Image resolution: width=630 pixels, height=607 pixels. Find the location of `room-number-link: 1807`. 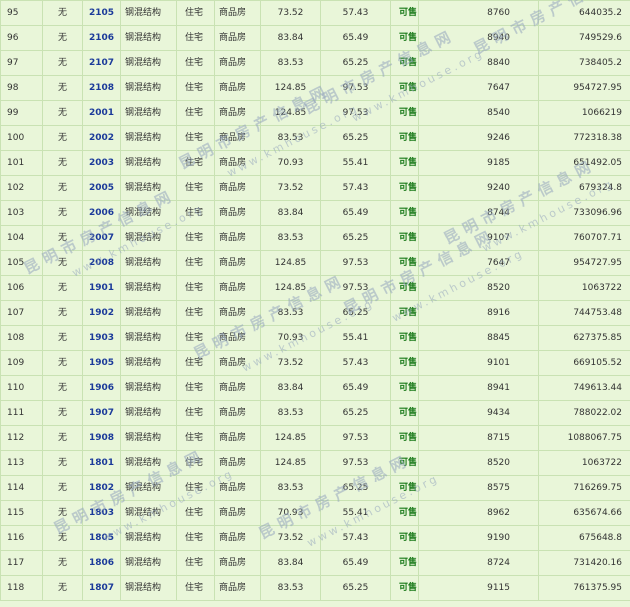

room-number-link: 1807 is located at coordinates (101, 588).